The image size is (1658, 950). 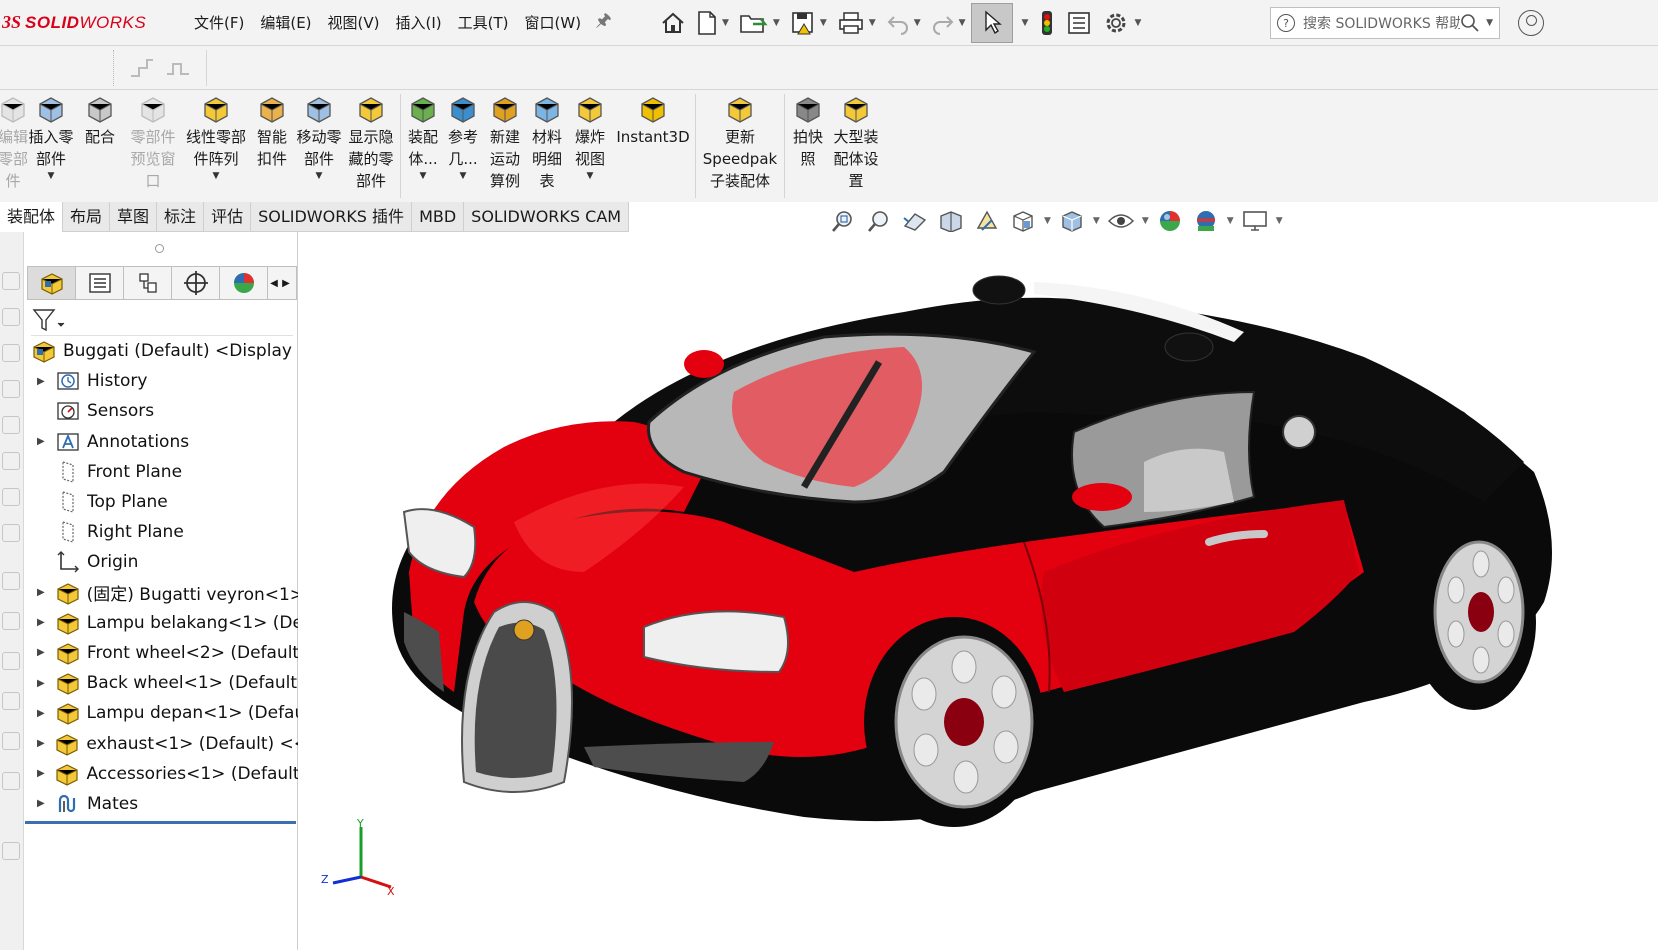 What do you see at coordinates (274, 283) in the screenshot?
I see `chevron-left-icon: ◀` at bounding box center [274, 283].